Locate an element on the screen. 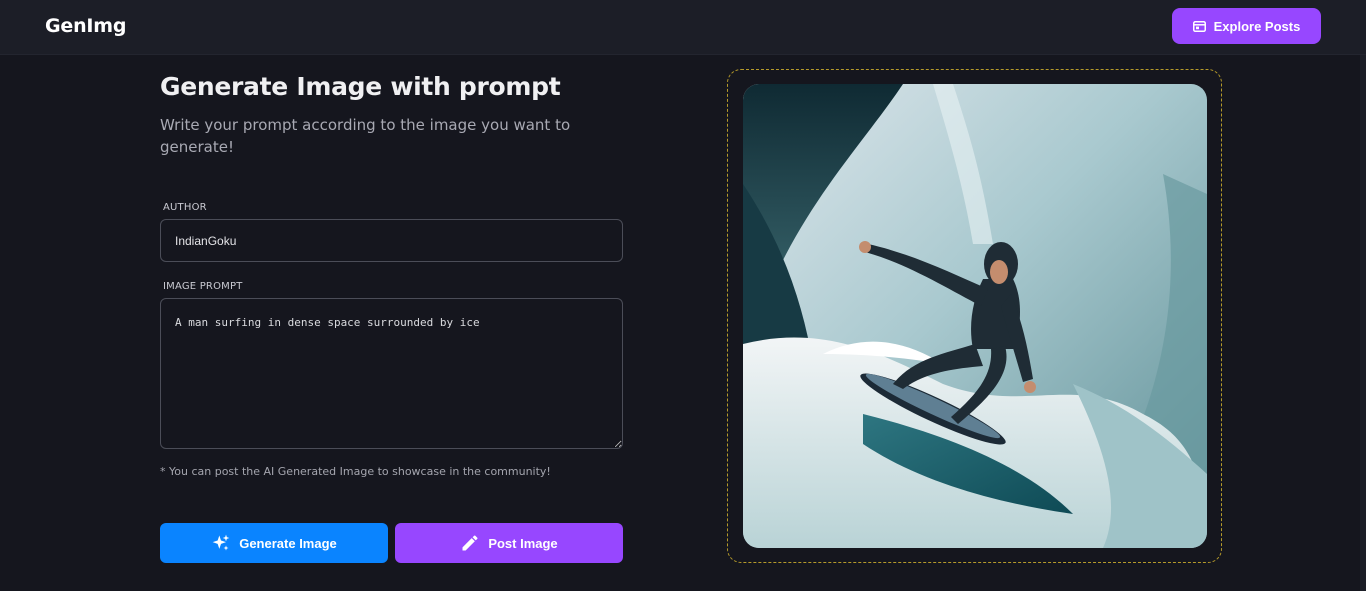  explore-posts-button: Explore Posts is located at coordinates (1246, 26).